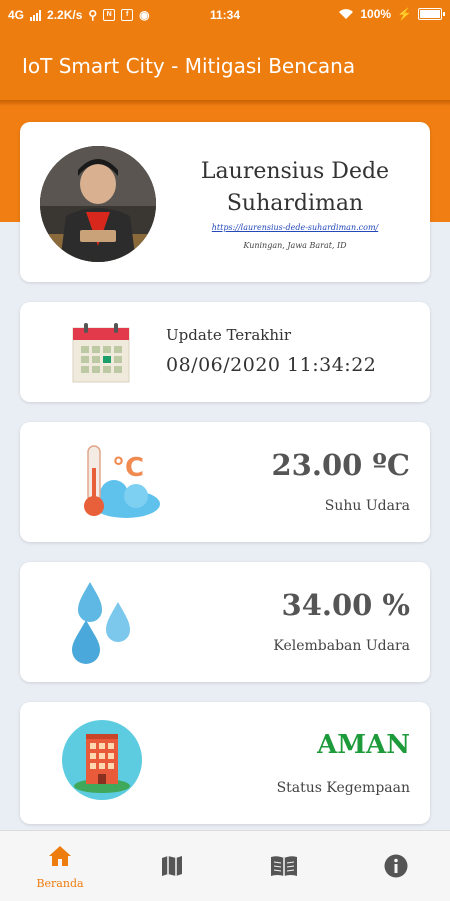  I want to click on nav-item-info, so click(395, 866).